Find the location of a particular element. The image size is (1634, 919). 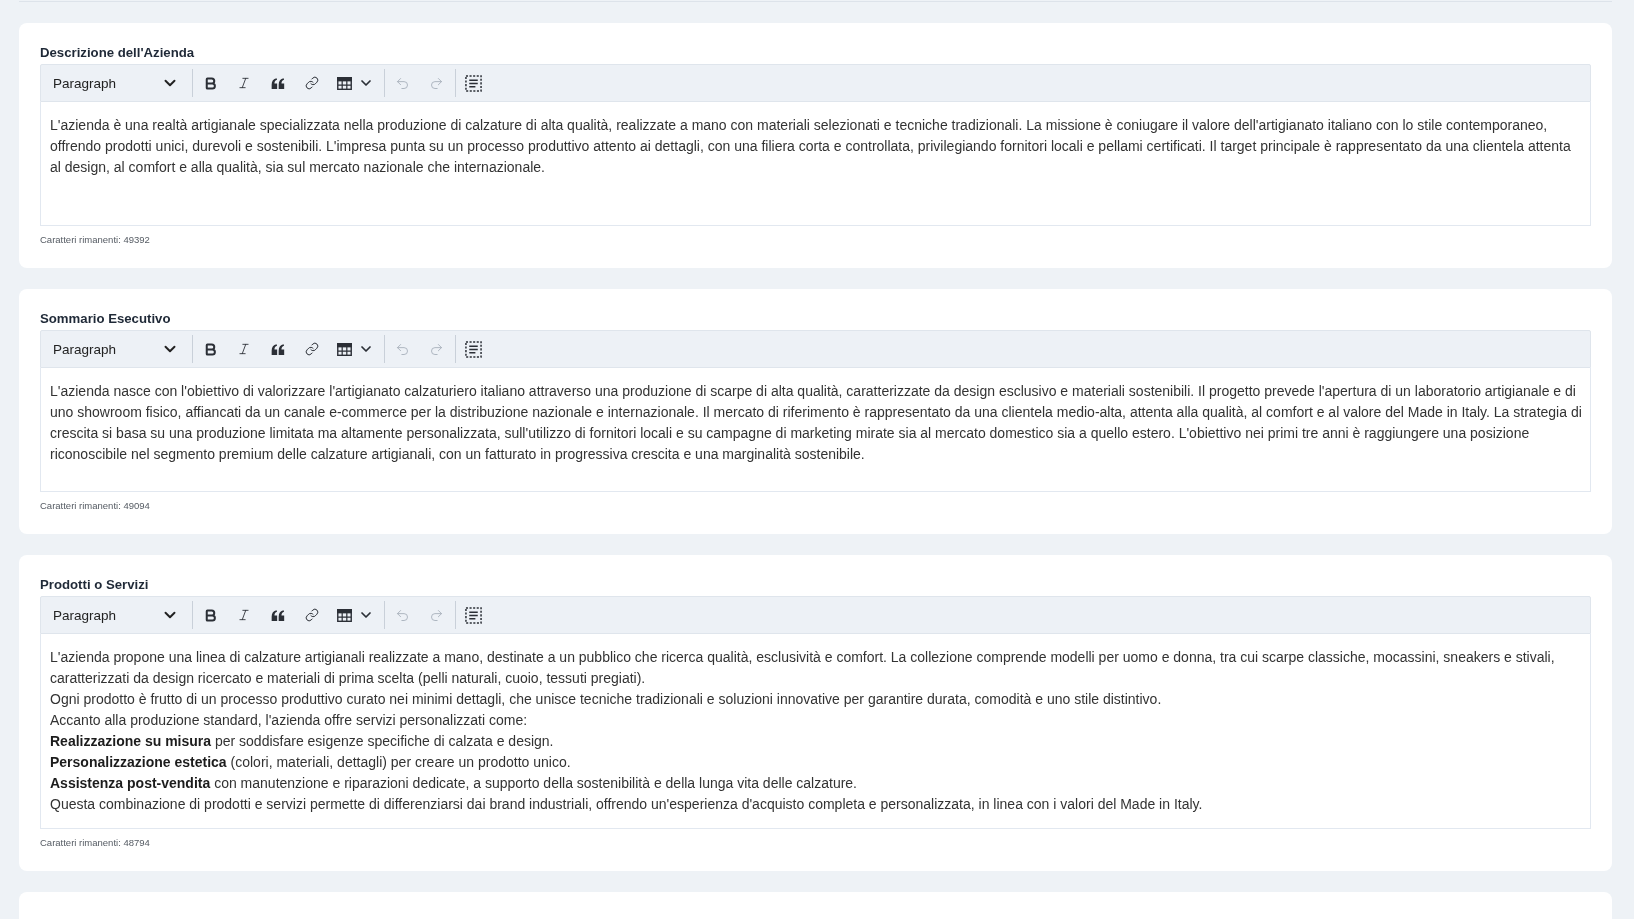

section-label: Sommario Esecutivo is located at coordinates (106, 318).